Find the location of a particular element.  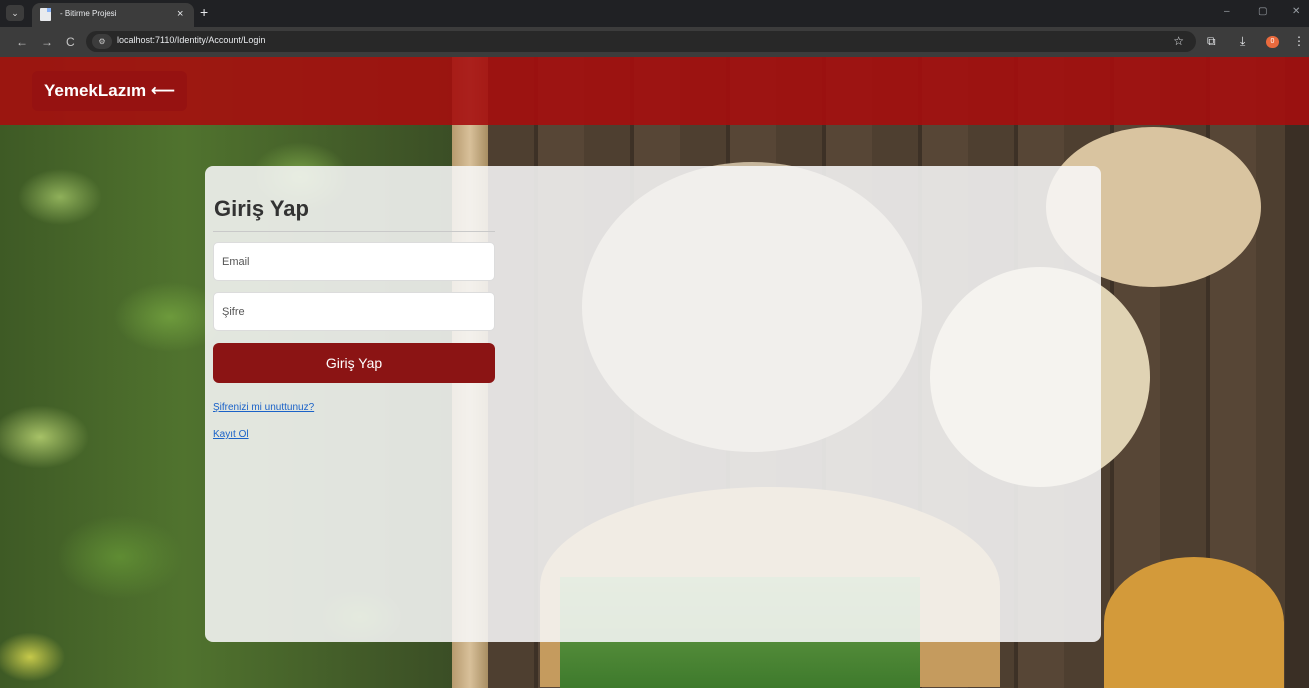

tab-title: - Bitirme Projesi is located at coordinates (88, 13).